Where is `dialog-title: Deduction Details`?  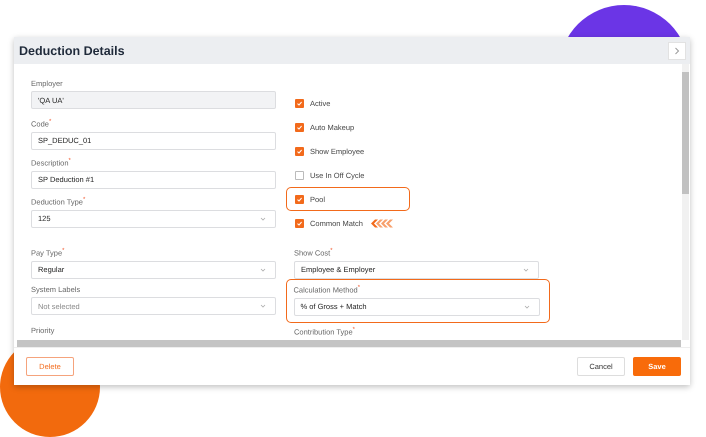
dialog-title: Deduction Details is located at coordinates (72, 51).